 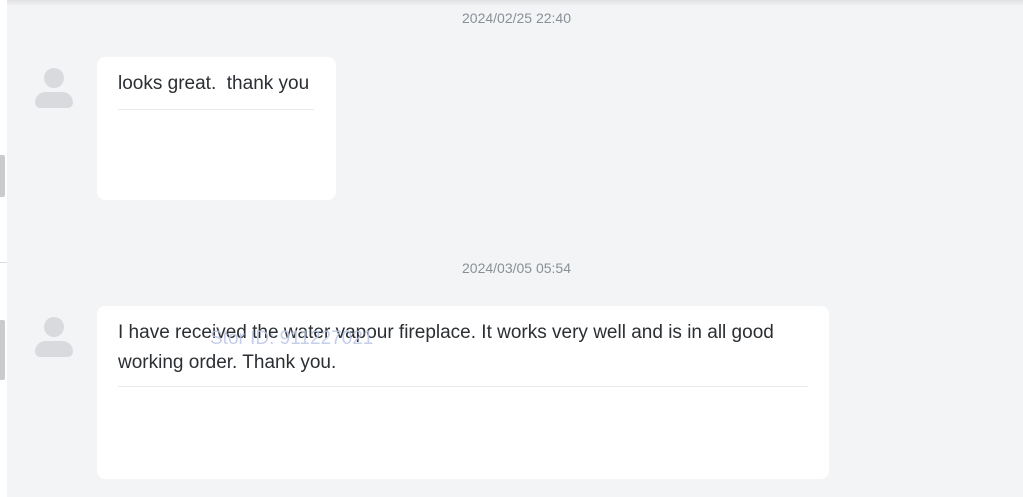 What do you see at coordinates (216, 128) in the screenshot?
I see `message-bubble: looks great. thank you` at bounding box center [216, 128].